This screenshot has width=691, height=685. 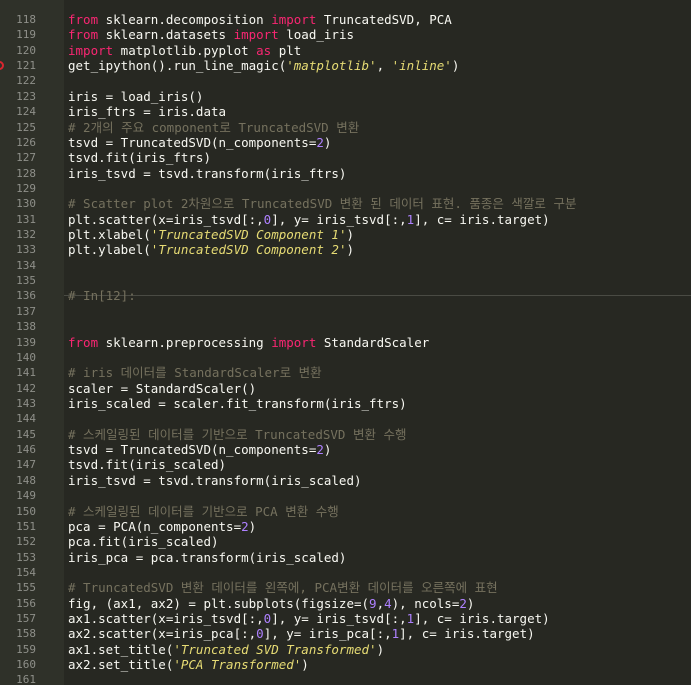 I want to click on code-line: 140, so click(x=345, y=357).